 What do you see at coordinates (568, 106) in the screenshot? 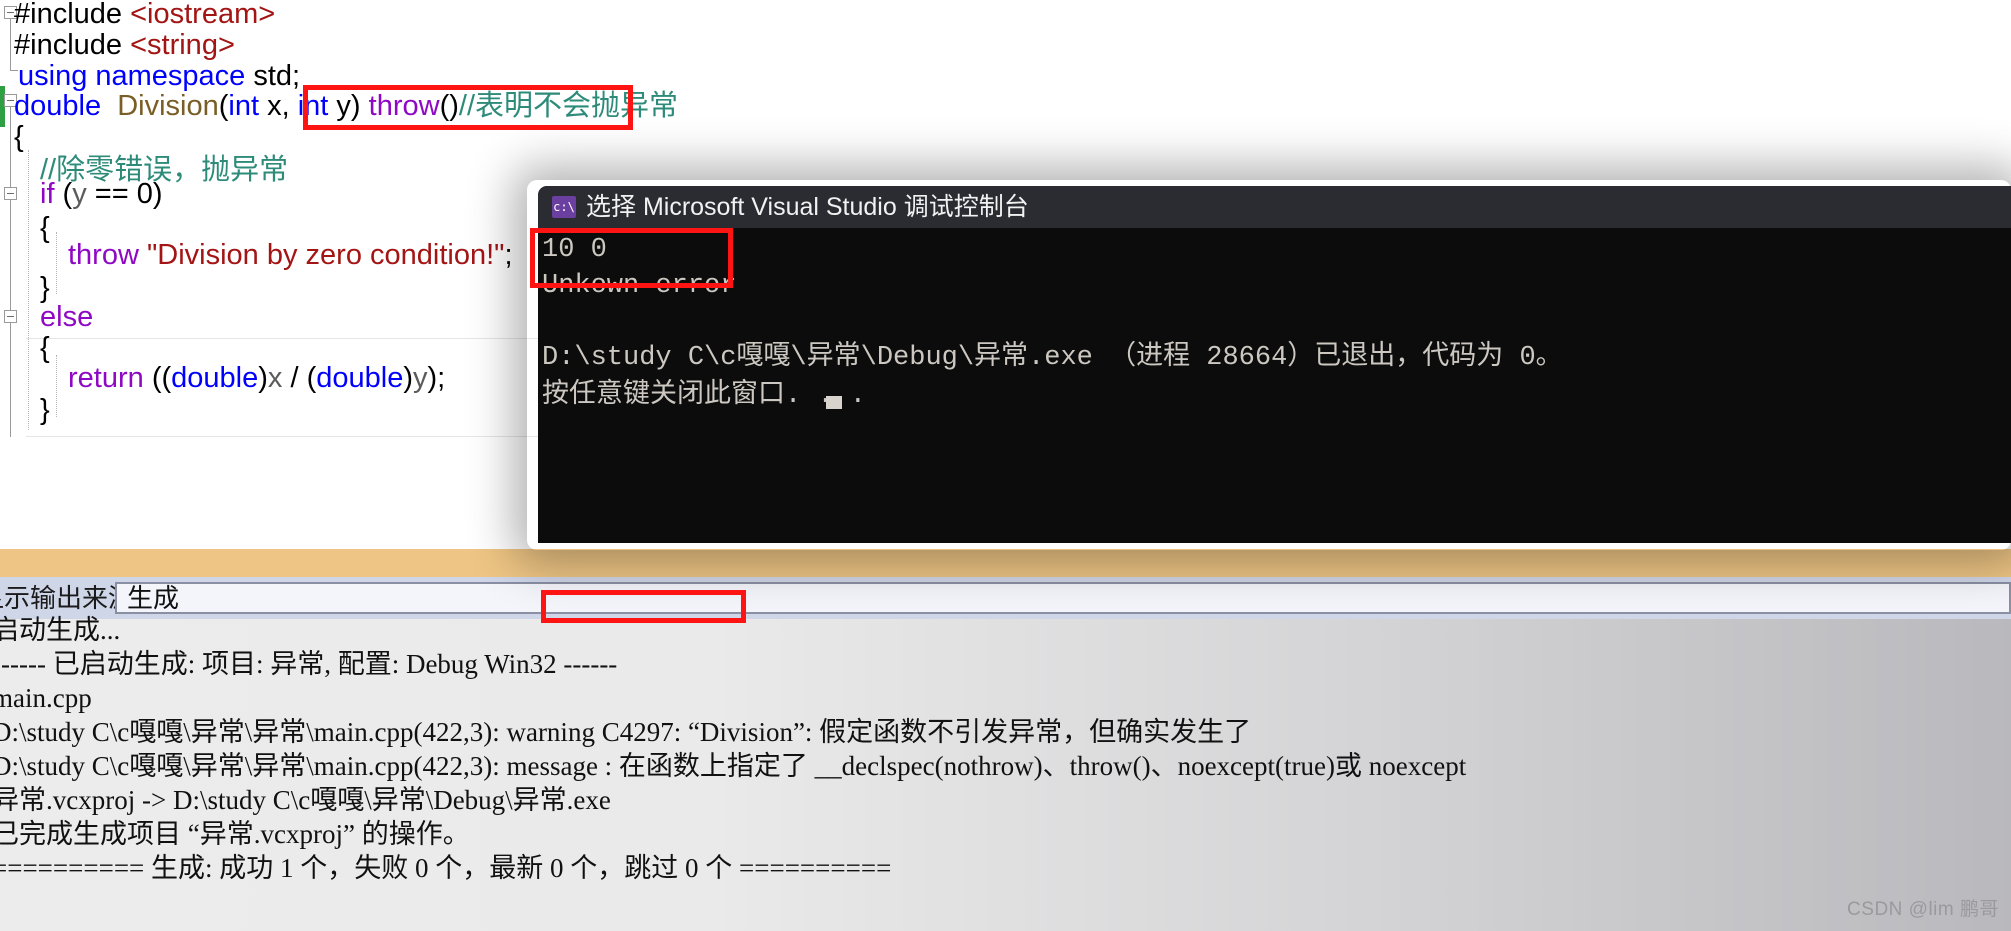
I see `code-token: //表明不会抛异常` at bounding box center [568, 106].